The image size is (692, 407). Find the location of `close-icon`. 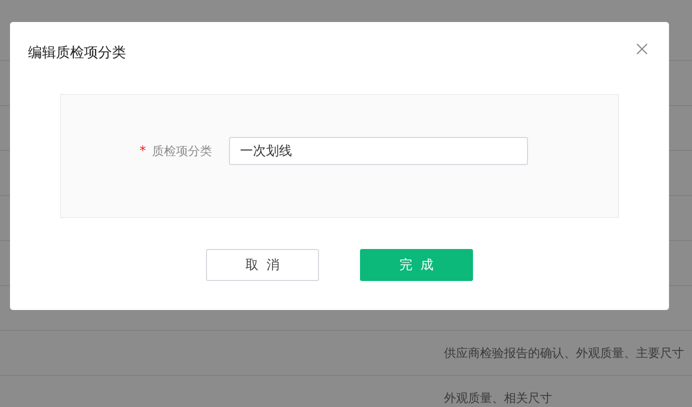

close-icon is located at coordinates (642, 49).